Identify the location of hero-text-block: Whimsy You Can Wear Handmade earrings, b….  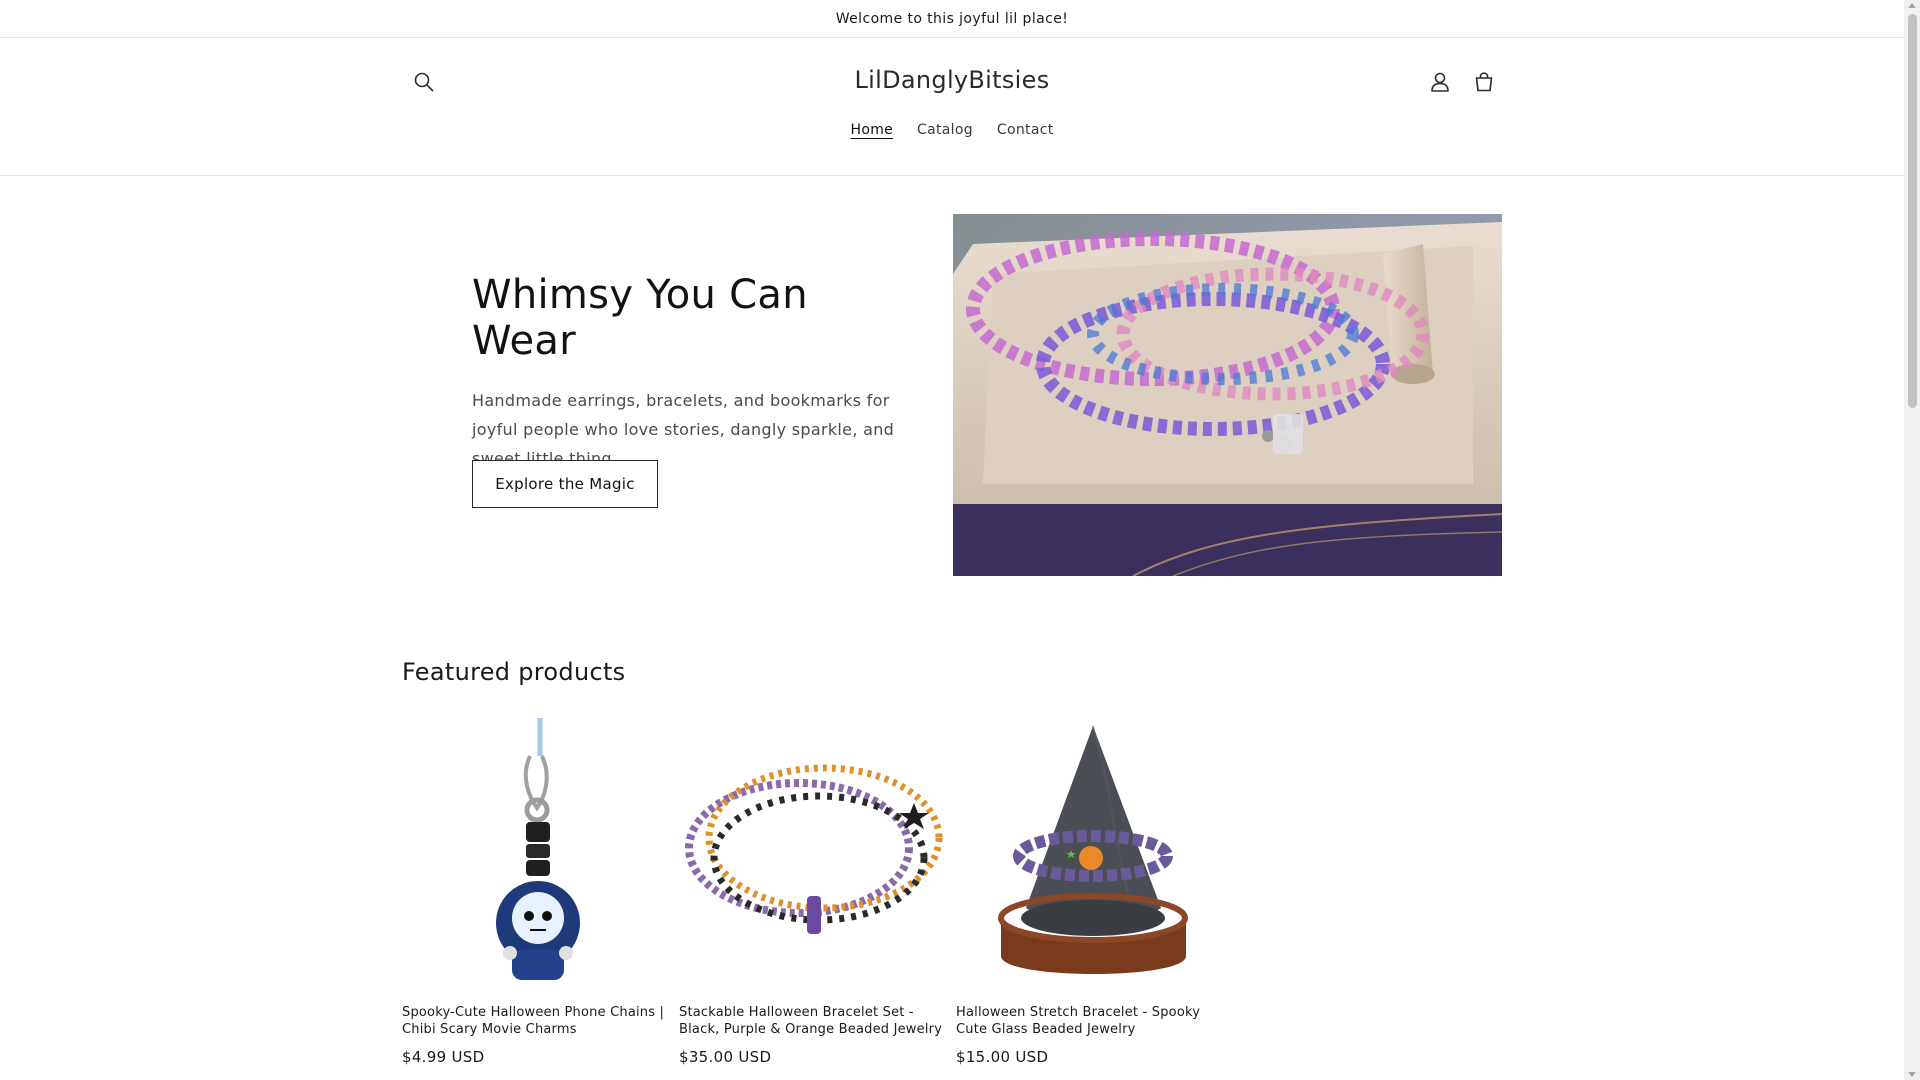
(692, 372).